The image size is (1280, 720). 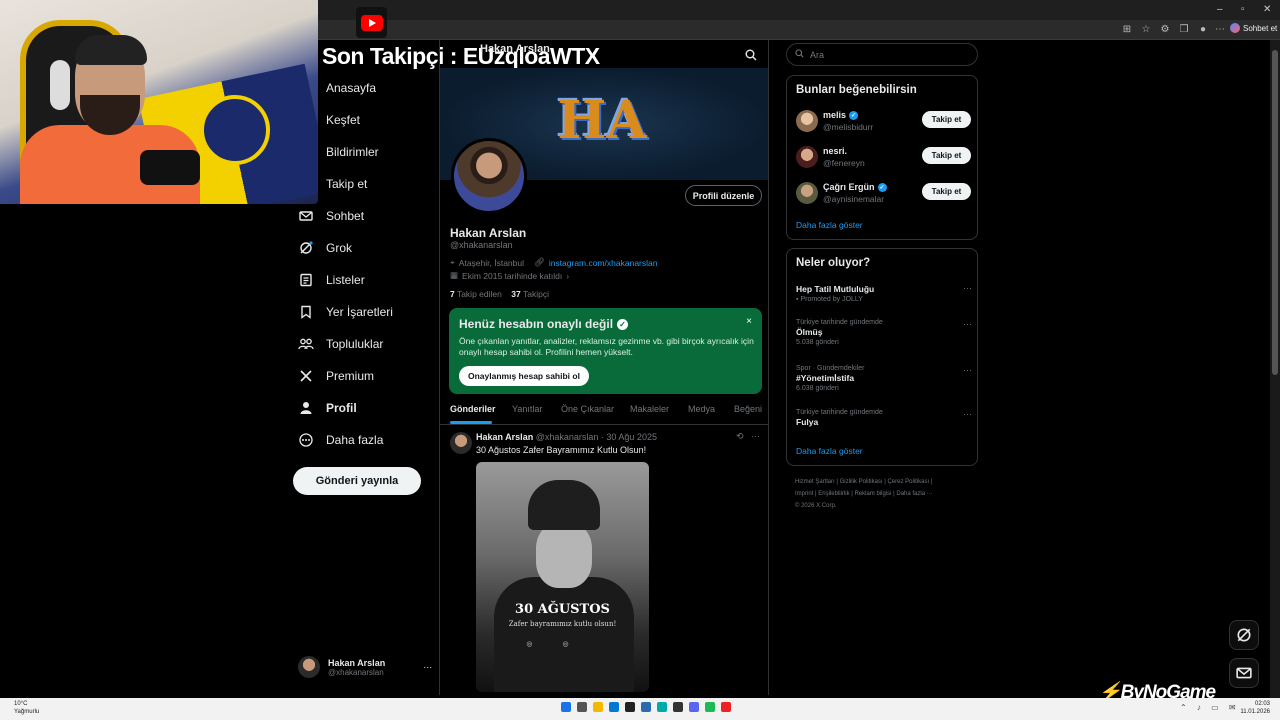 What do you see at coordinates (26, 708) in the screenshot?
I see `weather-widget: 10°C Yağmurlu` at bounding box center [26, 708].